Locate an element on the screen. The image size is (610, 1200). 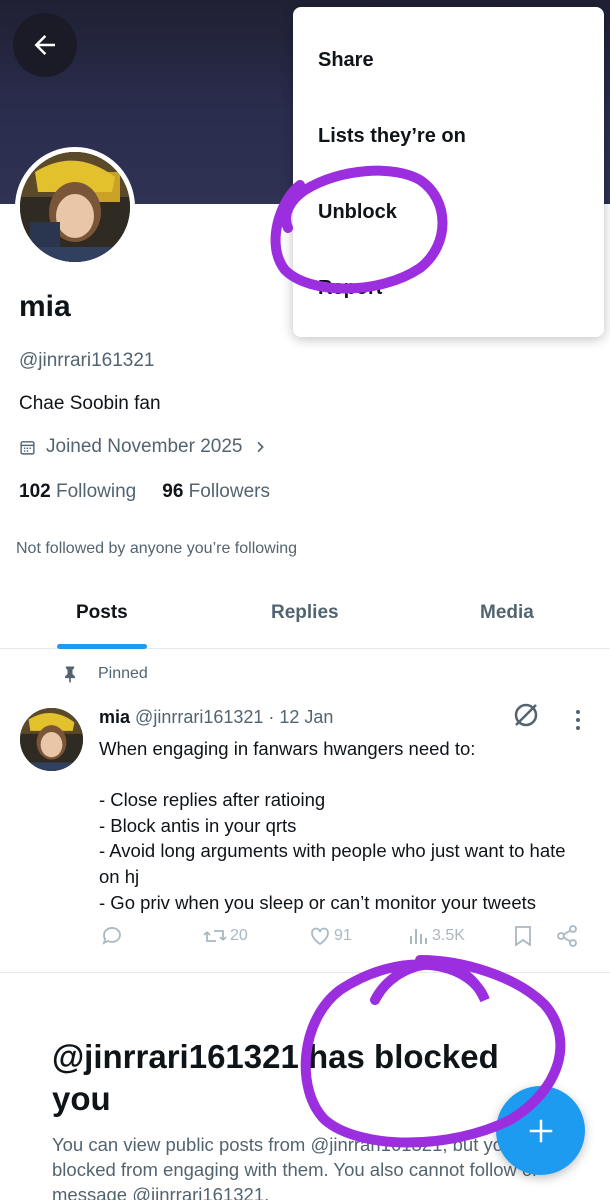
following-link: 102 Following is located at coordinates (77, 492).